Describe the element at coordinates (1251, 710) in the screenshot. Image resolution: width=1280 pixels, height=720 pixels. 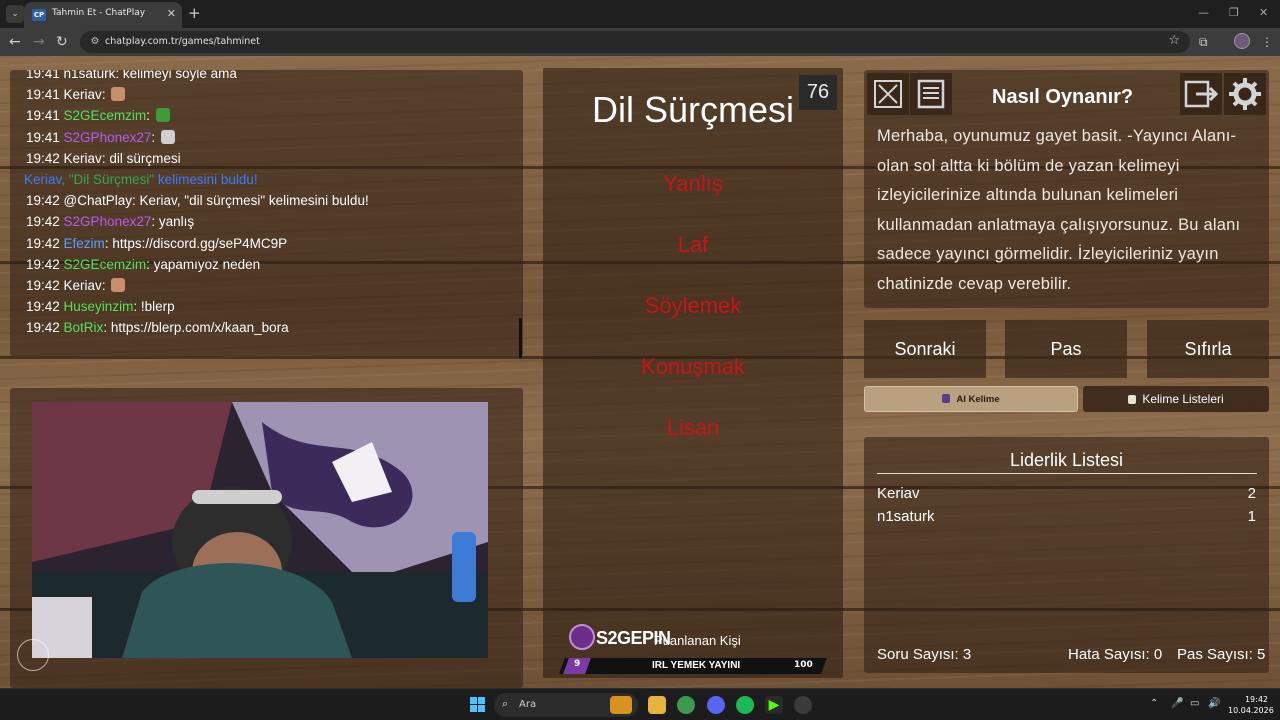
I see `clock-date: 10.04.2026` at that location.